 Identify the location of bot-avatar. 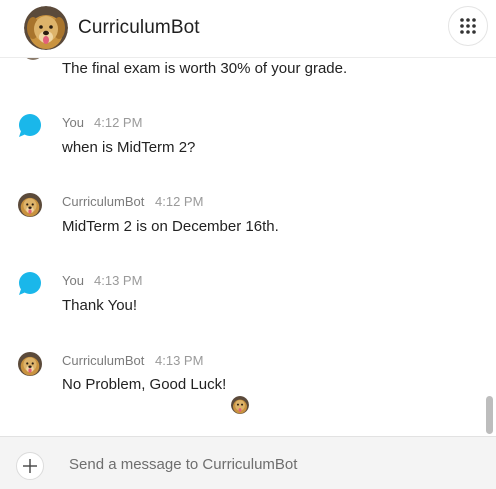
(46, 28).